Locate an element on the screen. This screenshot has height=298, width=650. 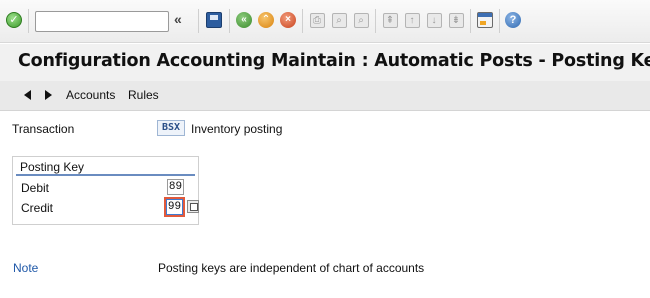
credit-label: Credit is located at coordinates (37, 208).